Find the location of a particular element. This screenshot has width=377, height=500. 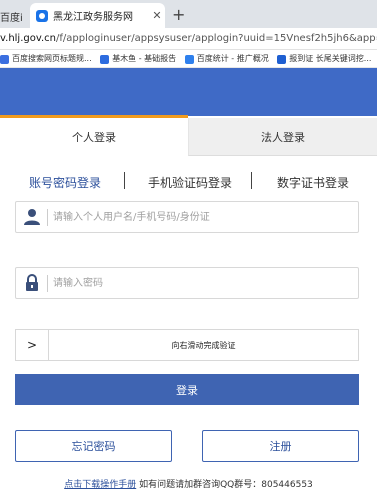

login-type-tabs: 个人登录 法人登录 is located at coordinates (188, 137).